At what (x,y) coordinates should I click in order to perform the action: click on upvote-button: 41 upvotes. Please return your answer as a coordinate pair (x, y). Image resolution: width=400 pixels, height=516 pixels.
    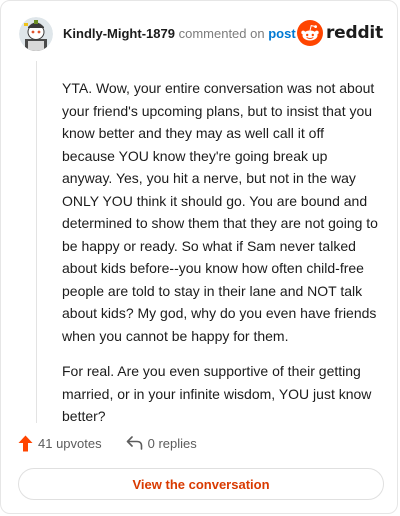
    Looking at the image, I should click on (60, 443).